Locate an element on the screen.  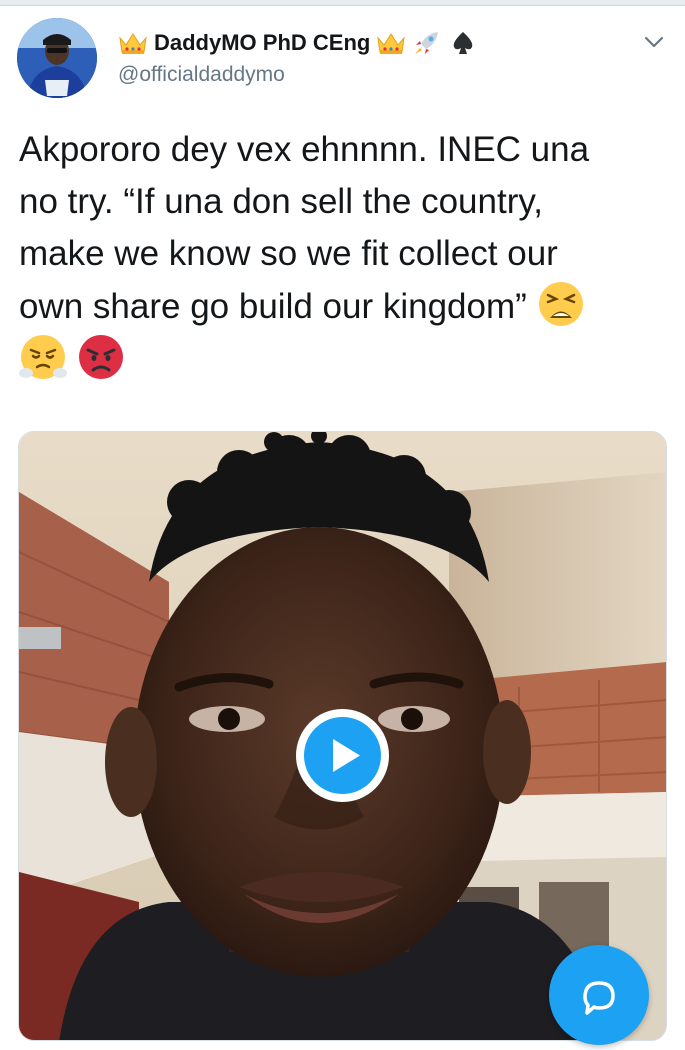
compose-reply-button is located at coordinates (599, 995).